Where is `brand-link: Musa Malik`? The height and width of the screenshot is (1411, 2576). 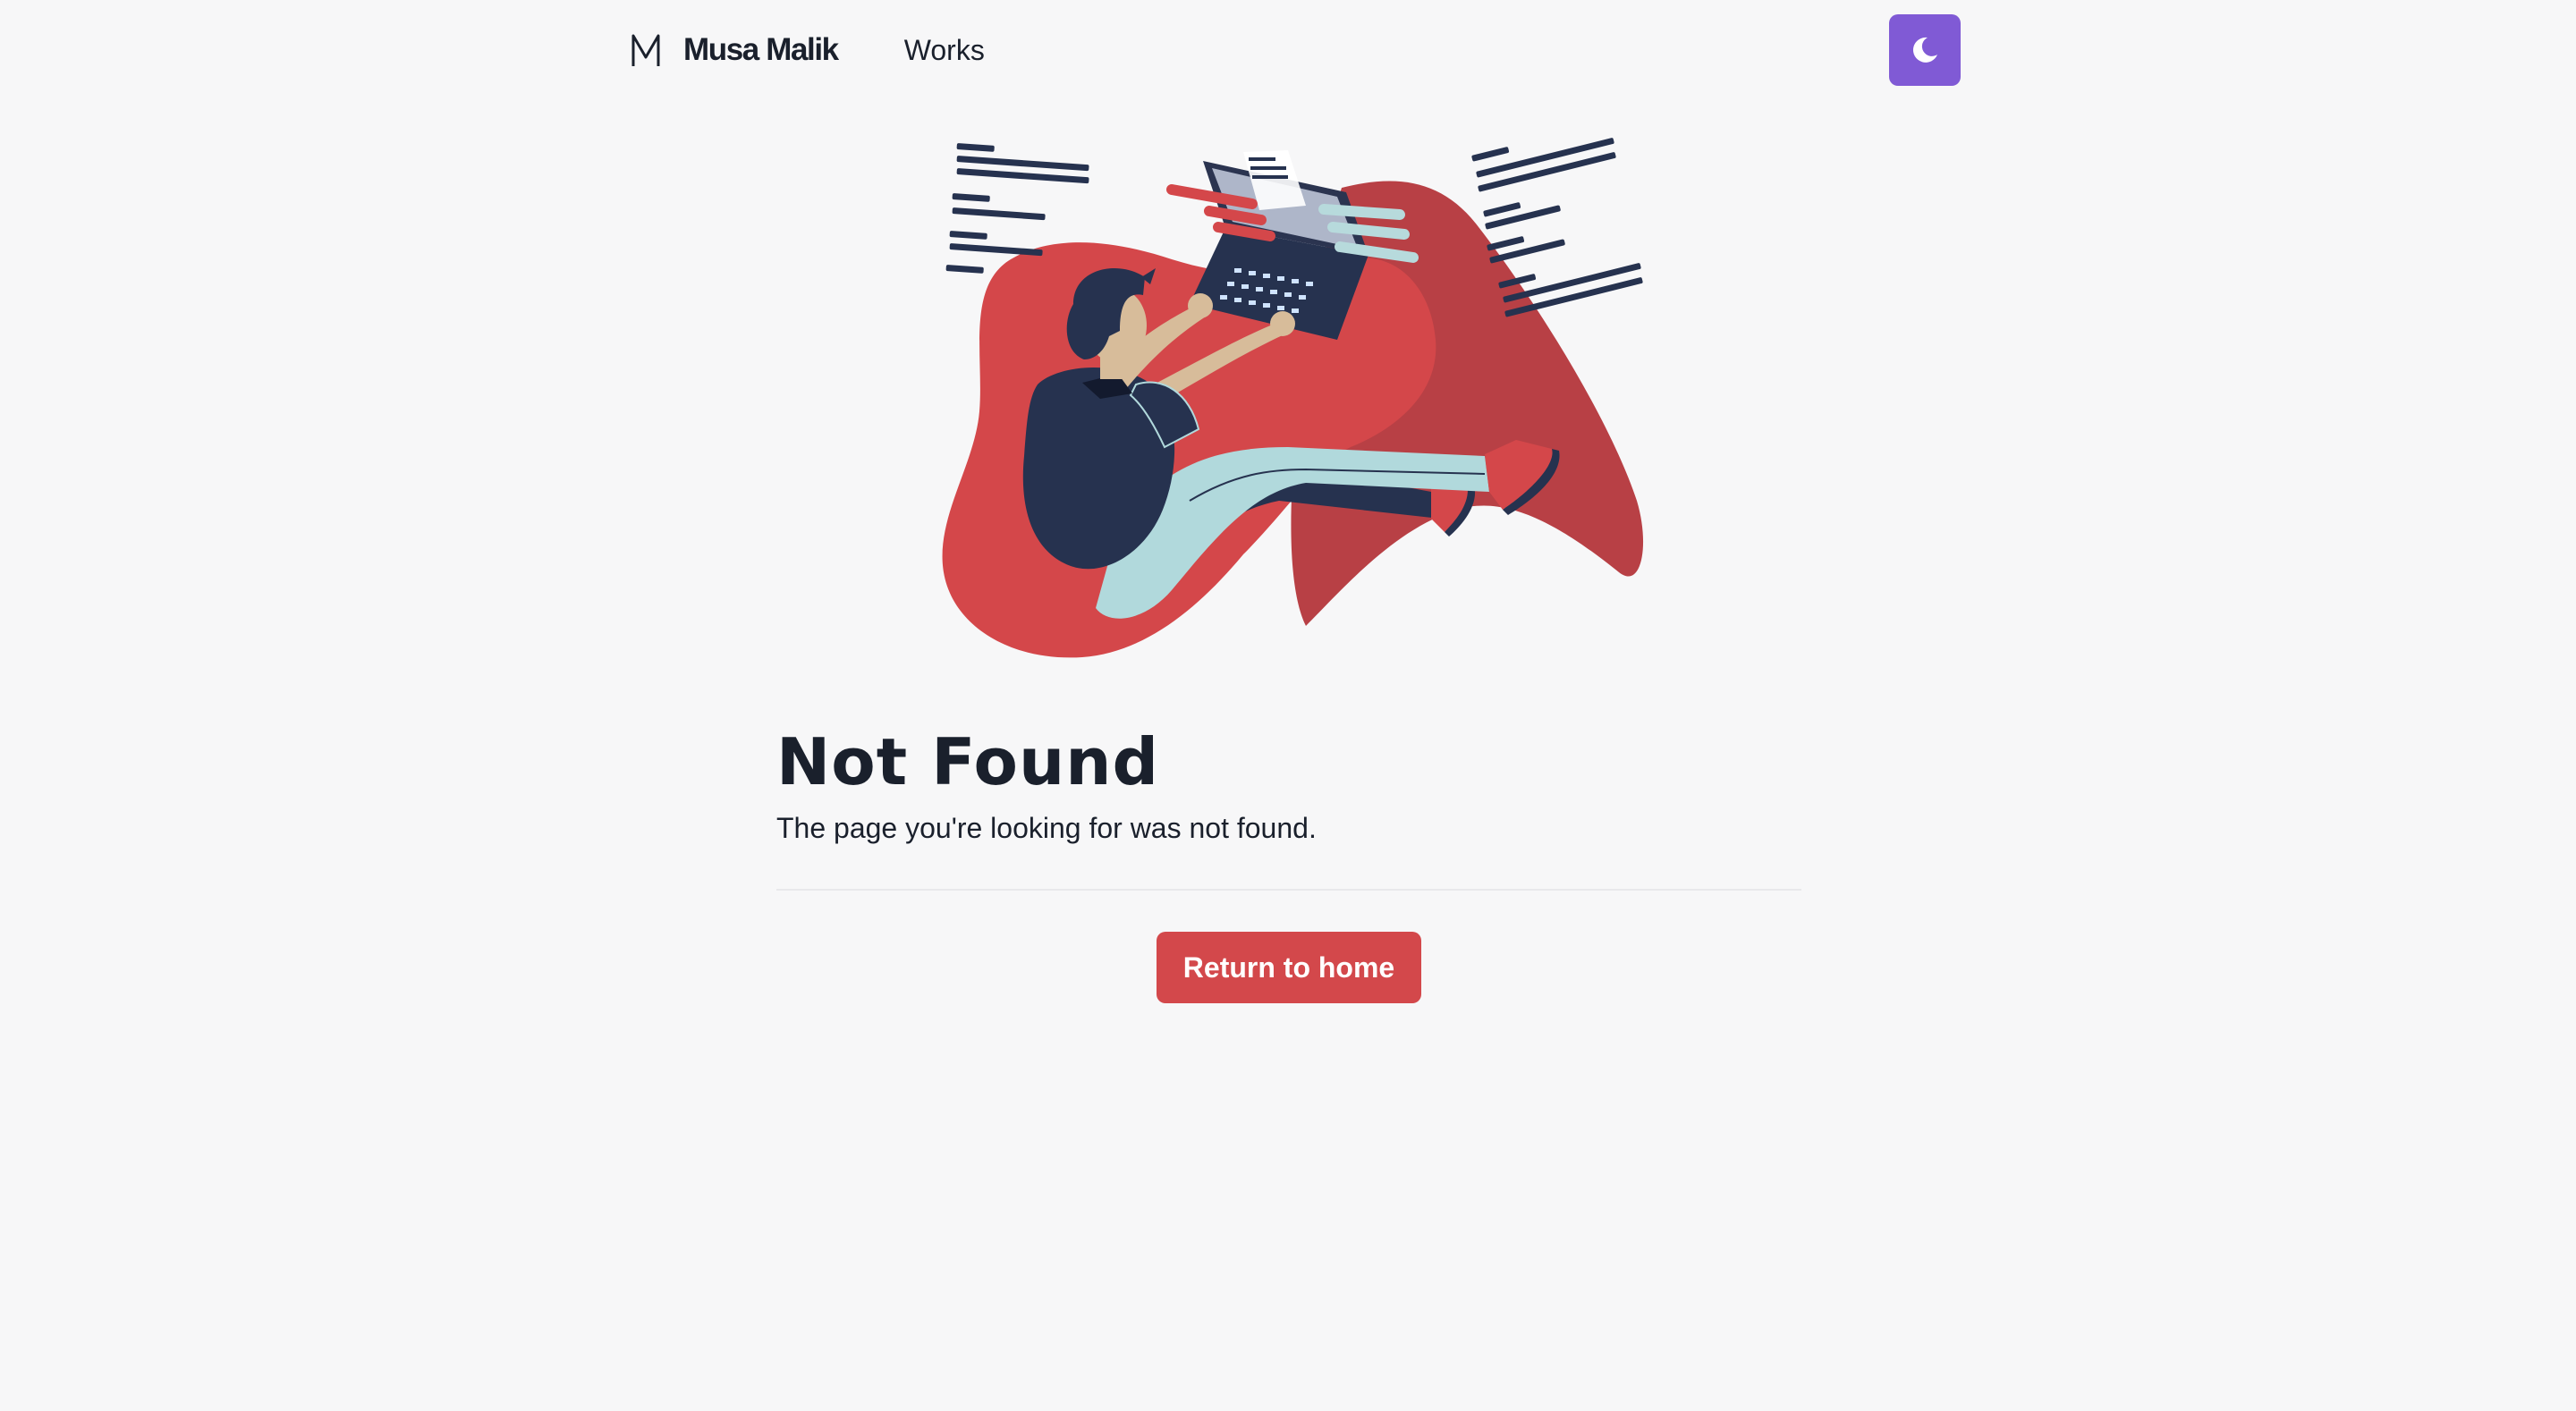 brand-link: Musa Malik is located at coordinates (734, 50).